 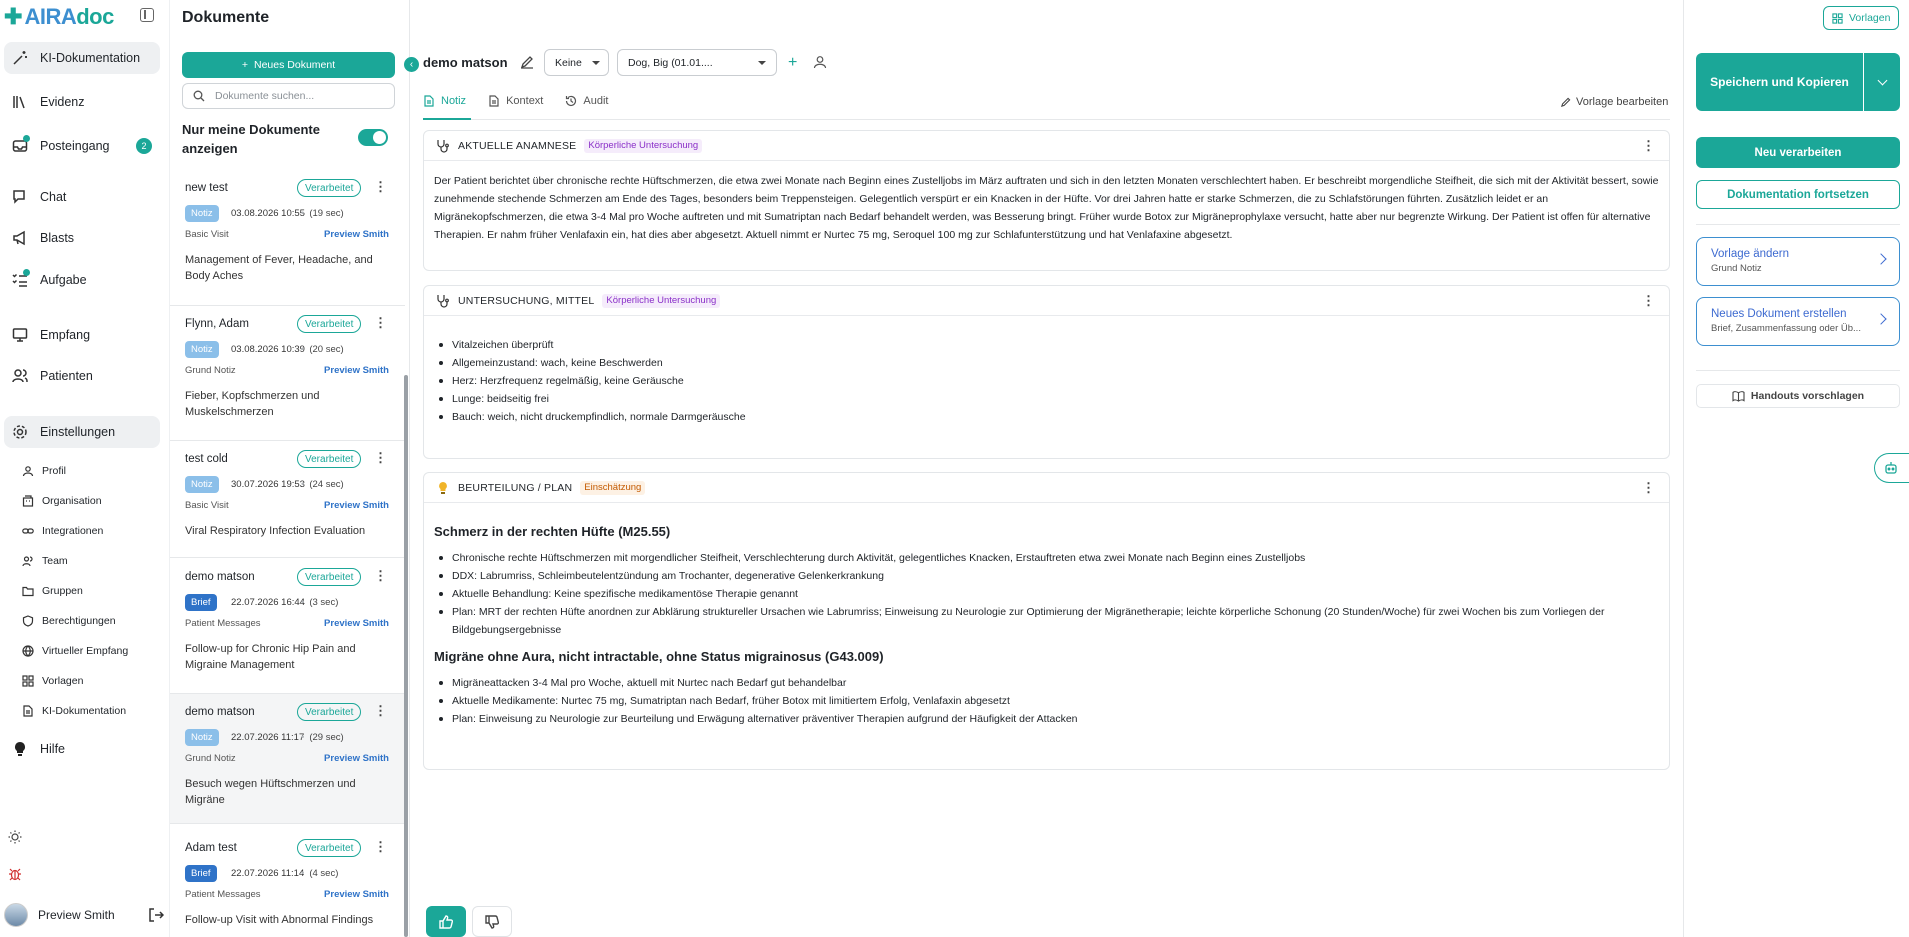 What do you see at coordinates (62, 531) in the screenshot?
I see `settings-item-integrationen: Integrationen` at bounding box center [62, 531].